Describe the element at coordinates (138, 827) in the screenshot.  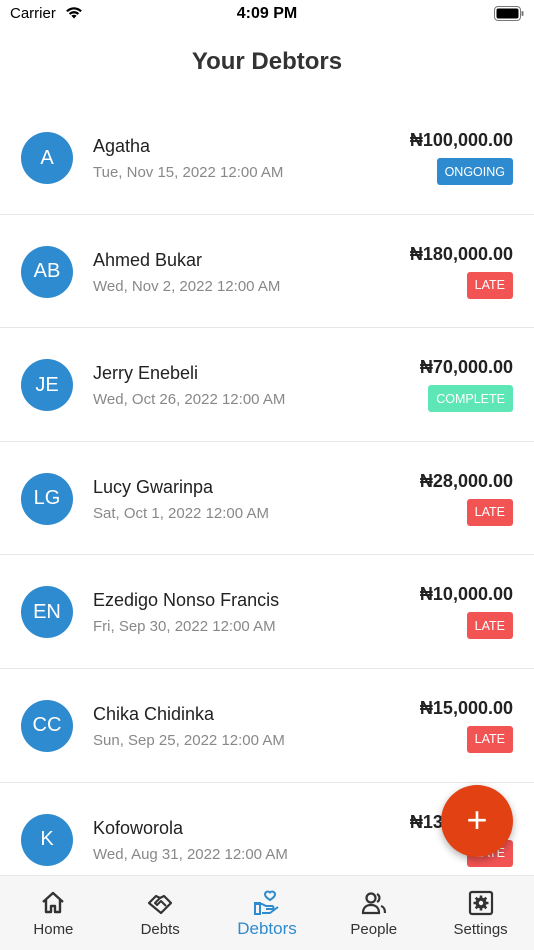
I see `debtor-name: Kofoworola` at that location.